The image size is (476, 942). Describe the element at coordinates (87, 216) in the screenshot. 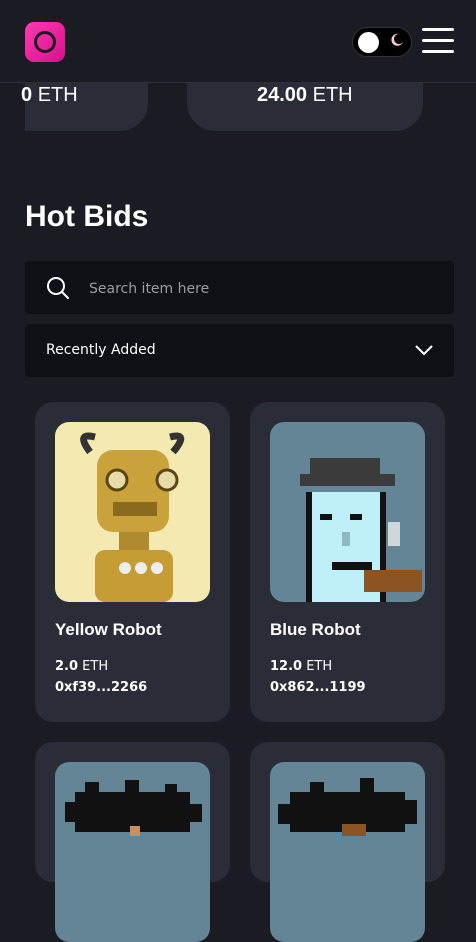

I see `section-title: Hot Bids` at that location.